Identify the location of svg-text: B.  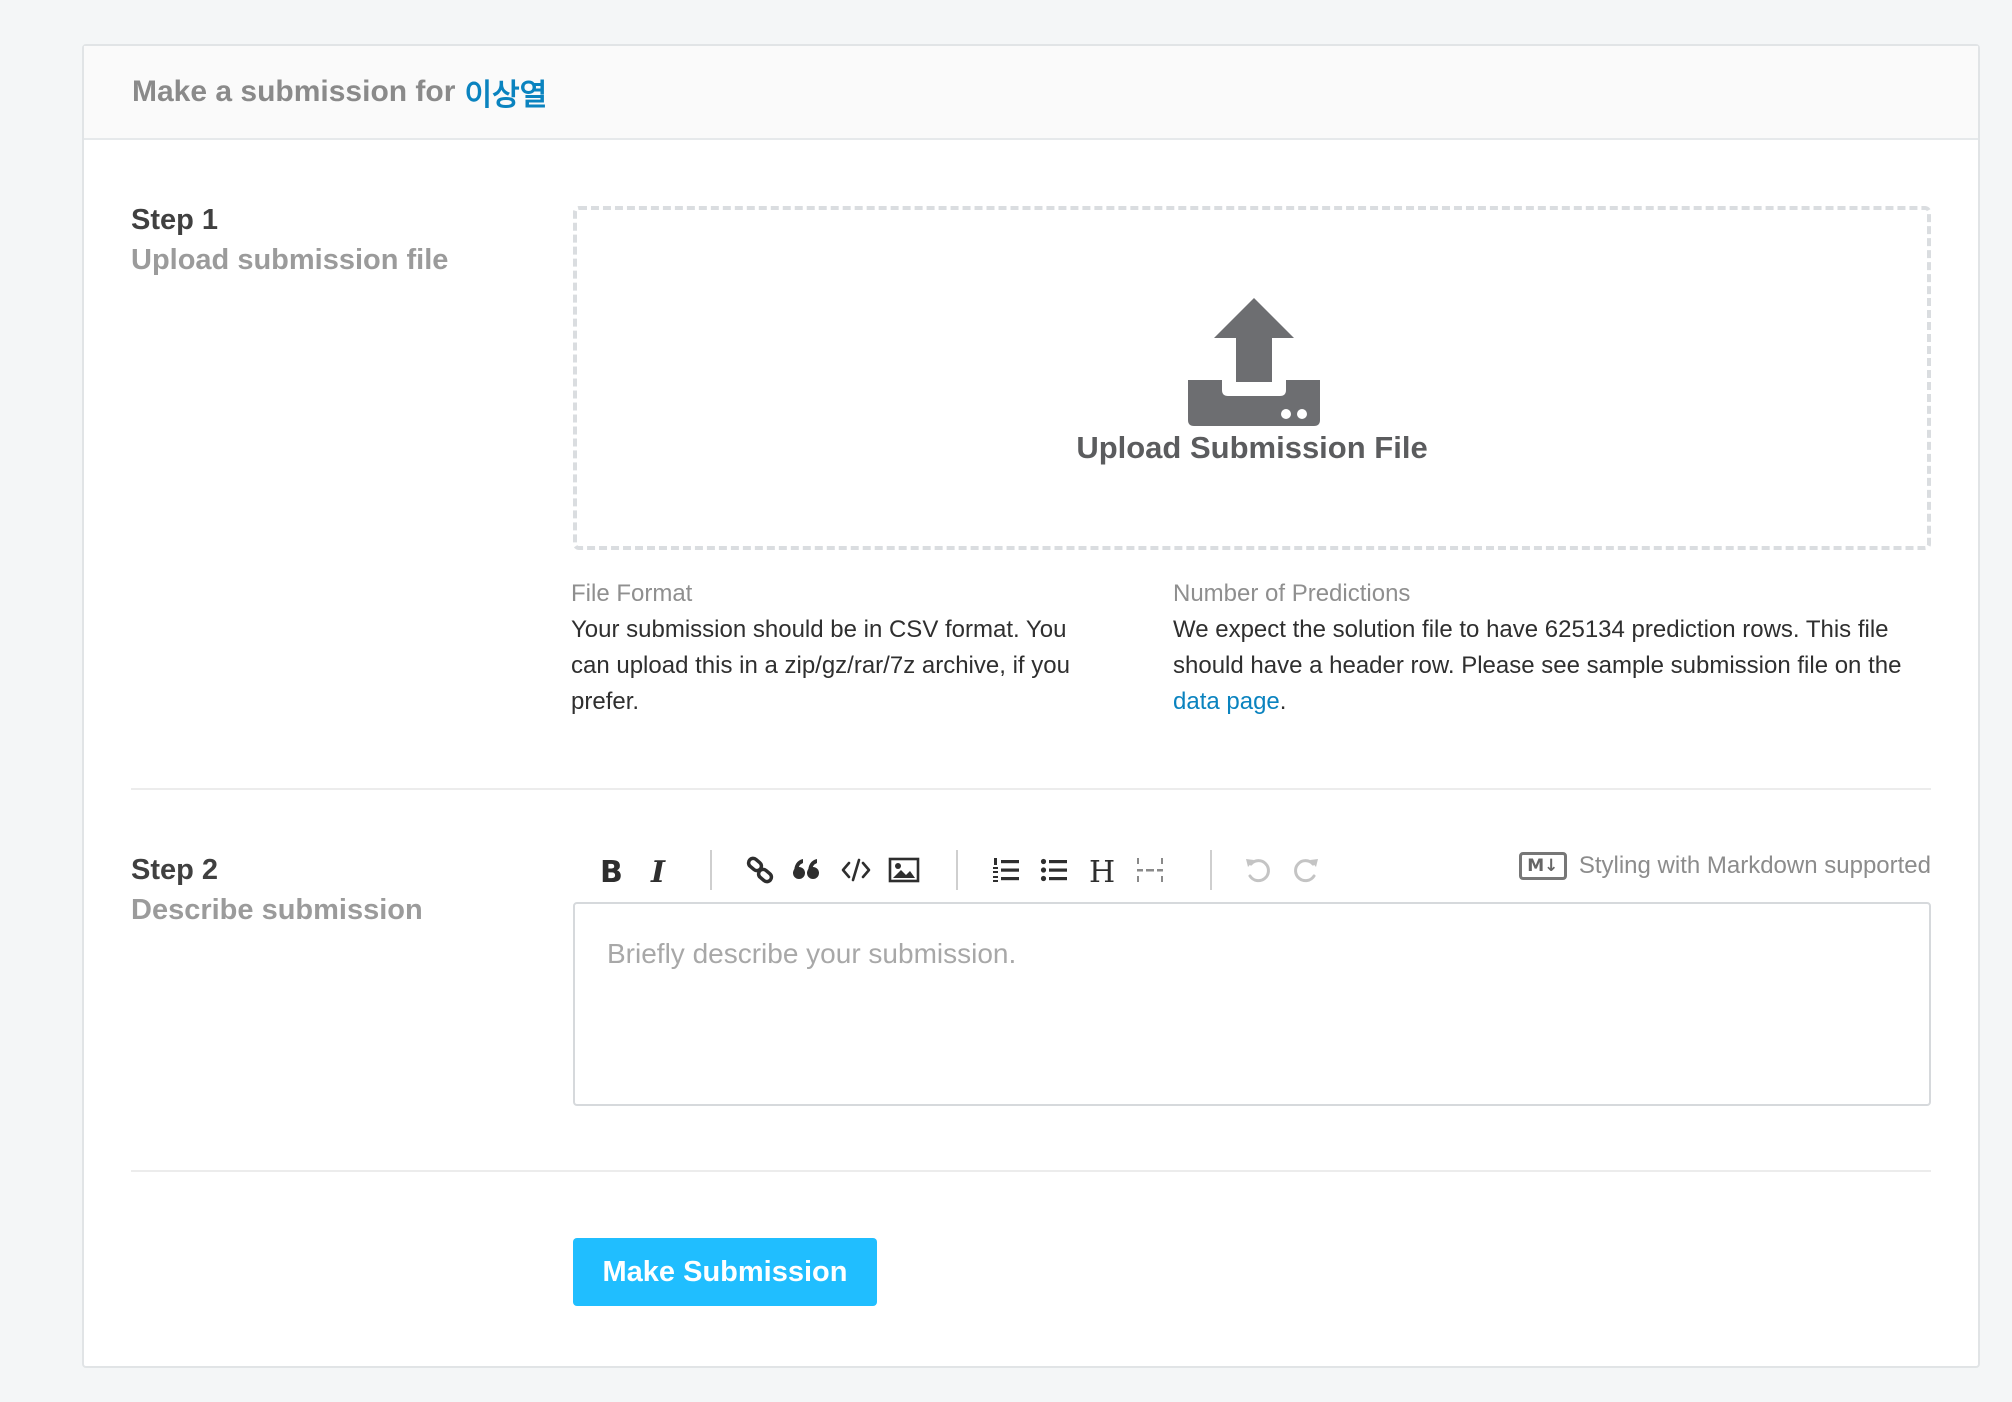
(611, 870).